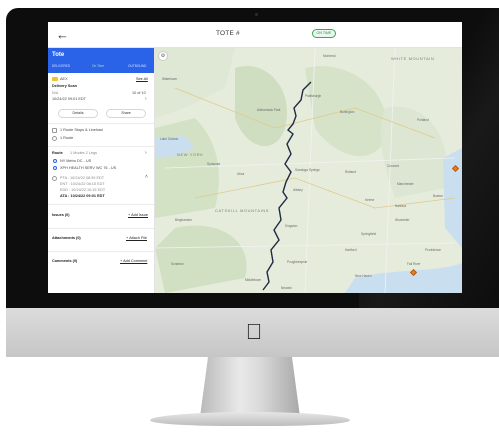  Describe the element at coordinates (313, 96) in the screenshot. I see `map-label-plattsburgh: Plattsburgh` at that location.